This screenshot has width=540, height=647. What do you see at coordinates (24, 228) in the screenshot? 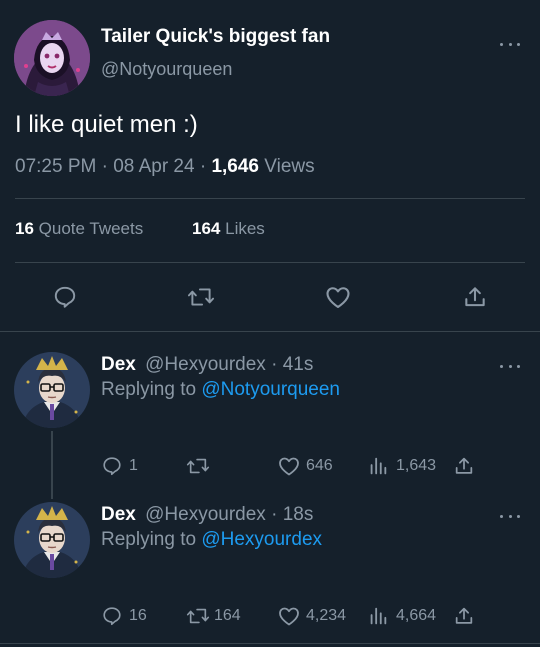
I see `quote-tweets-count: 16` at bounding box center [24, 228].